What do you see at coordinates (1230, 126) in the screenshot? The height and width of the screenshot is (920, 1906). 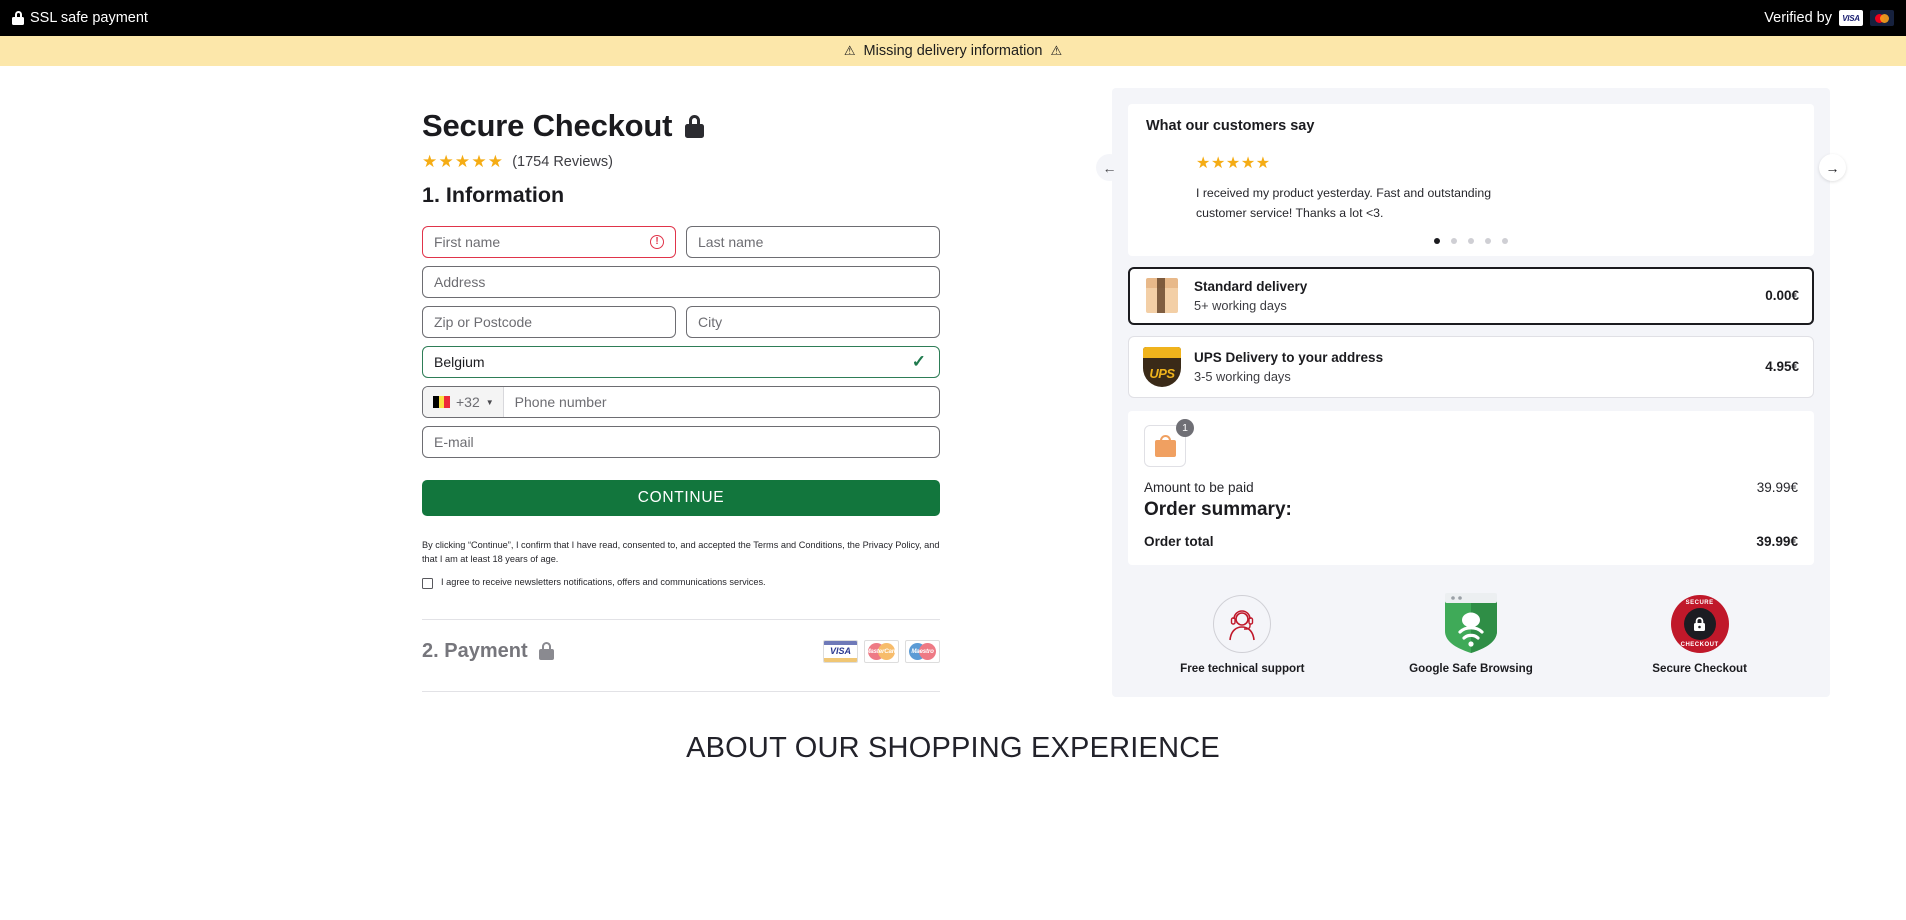 I see `testimonial-heading: What our customers say` at bounding box center [1230, 126].